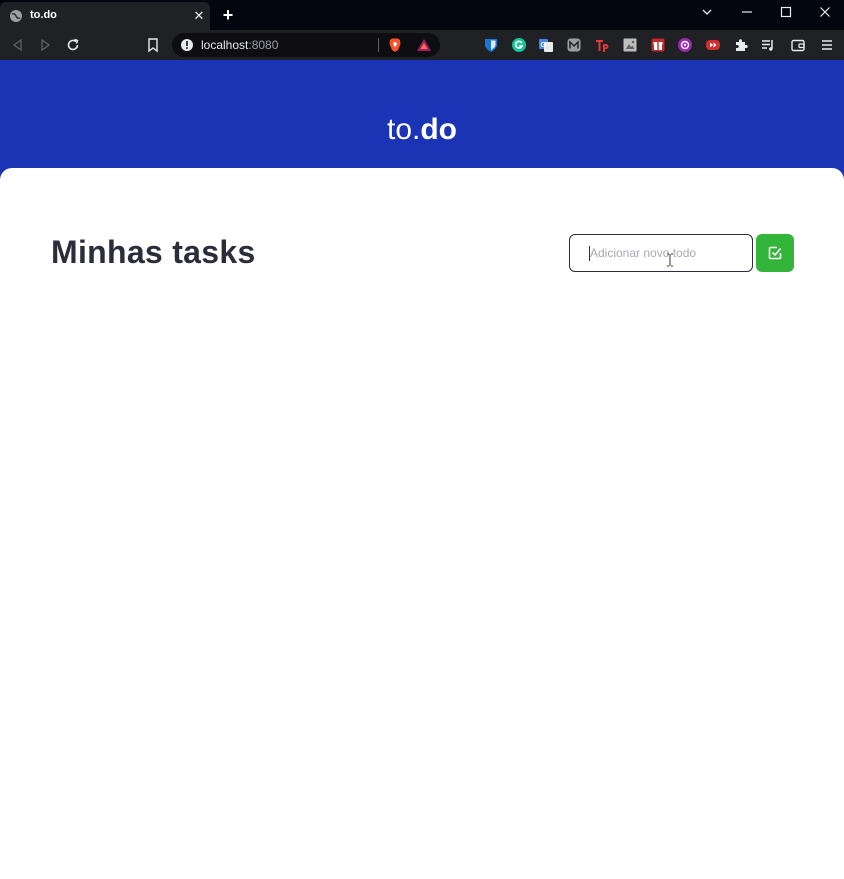 The image size is (844, 879). I want to click on bitwarden-icon, so click(491, 45).